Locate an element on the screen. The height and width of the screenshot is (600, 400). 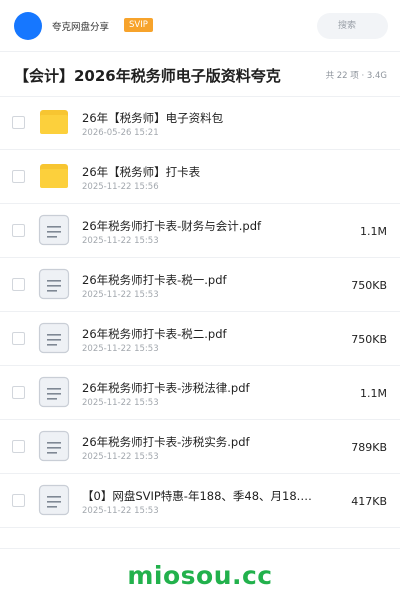
file-name: 26年税务师打卡表-财务与会计.pdf is located at coordinates (172, 226).